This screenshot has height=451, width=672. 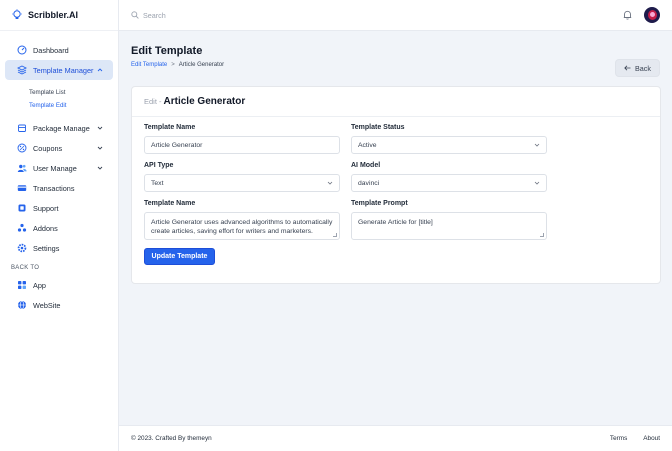 What do you see at coordinates (651, 438) in the screenshot?
I see `footer-link-about: About` at bounding box center [651, 438].